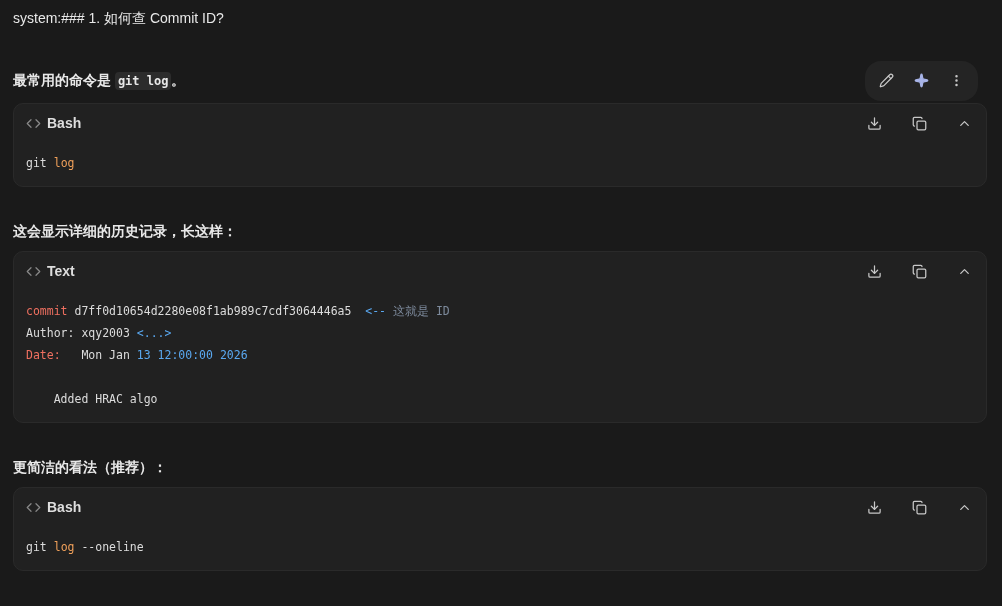  What do you see at coordinates (61, 271) in the screenshot?
I see `code-language: Text` at bounding box center [61, 271].